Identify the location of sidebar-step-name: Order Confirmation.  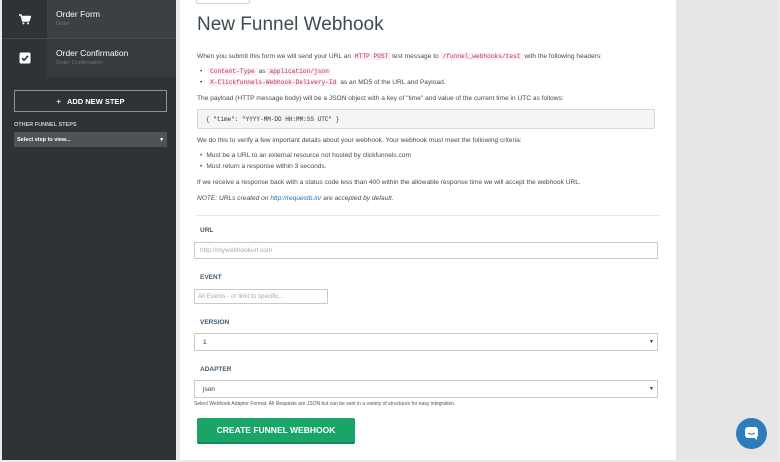
(92, 53).